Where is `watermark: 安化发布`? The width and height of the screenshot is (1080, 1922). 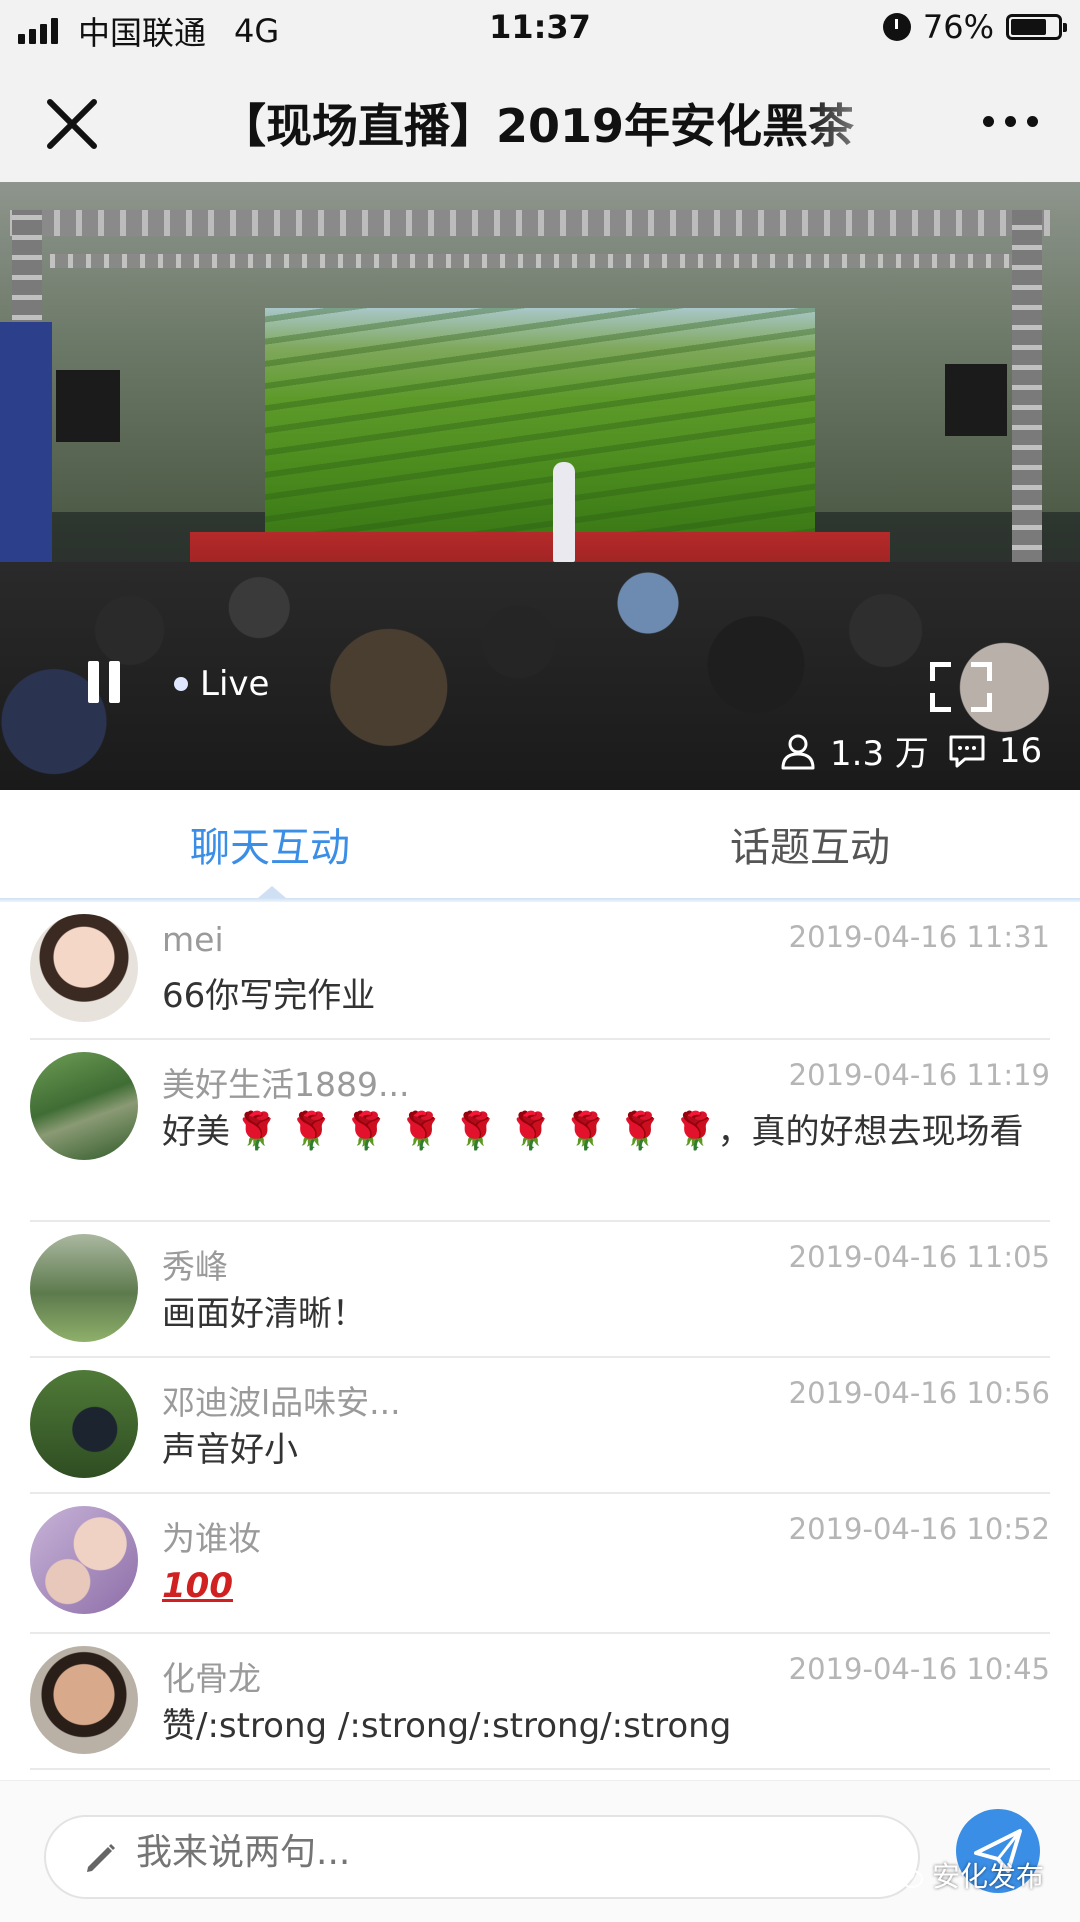 watermark: 安化发布 is located at coordinates (966, 1875).